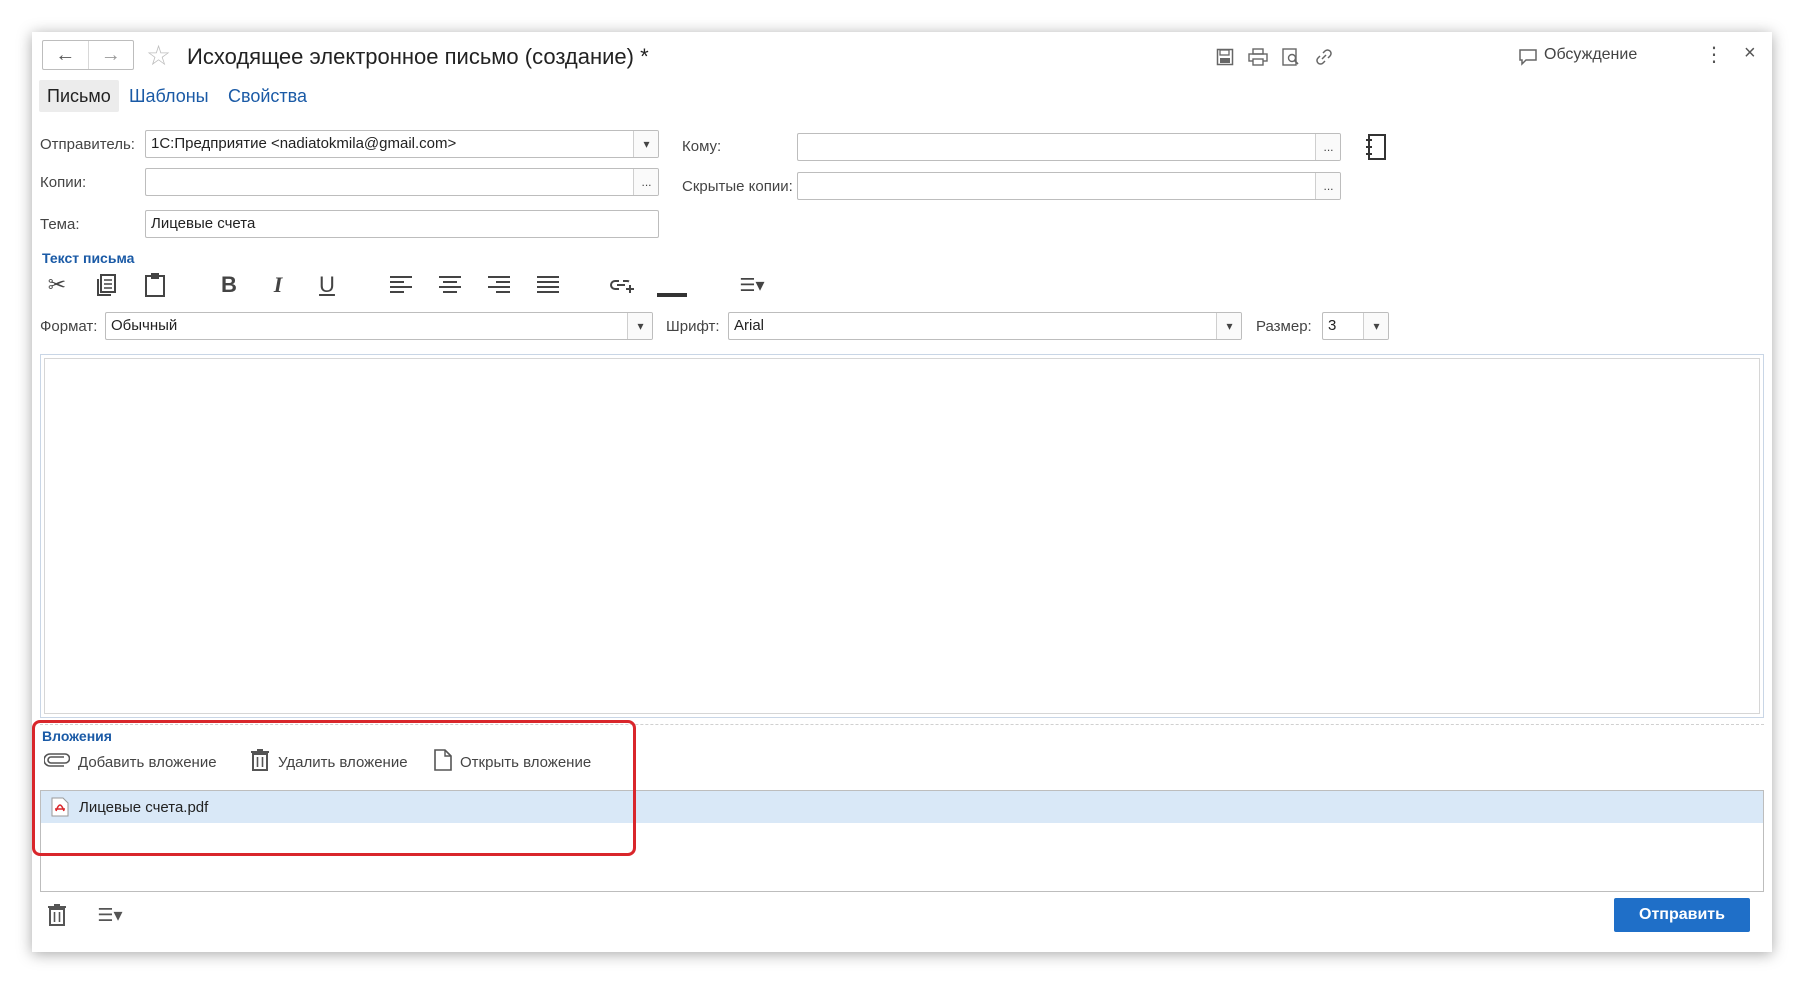 The image size is (1800, 981). Describe the element at coordinates (88, 258) in the screenshot. I see `message-text-title: Текст письма` at that location.